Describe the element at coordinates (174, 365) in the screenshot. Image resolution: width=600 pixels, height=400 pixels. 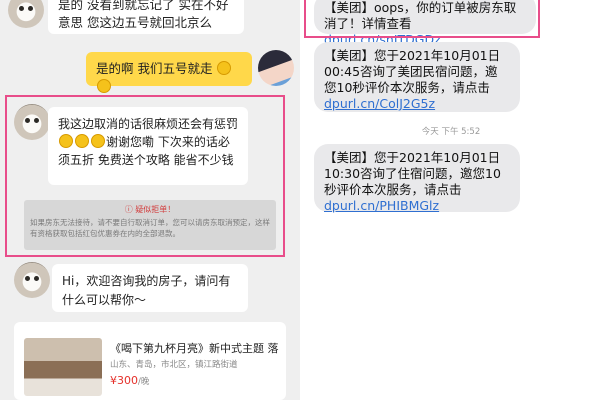
I see `listing-location: 山东、青岛，市北区，镇江路街道` at that location.